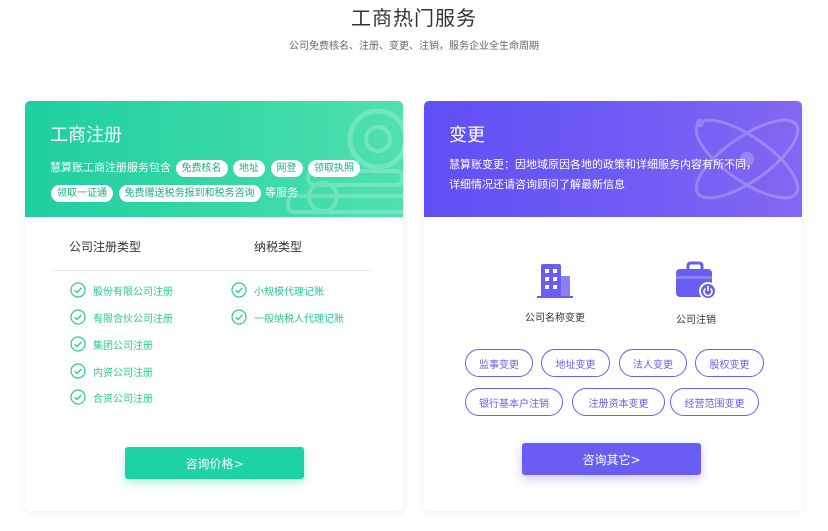 Image resolution: width=828 pixels, height=531 pixels. I want to click on building-icon, so click(555, 281).